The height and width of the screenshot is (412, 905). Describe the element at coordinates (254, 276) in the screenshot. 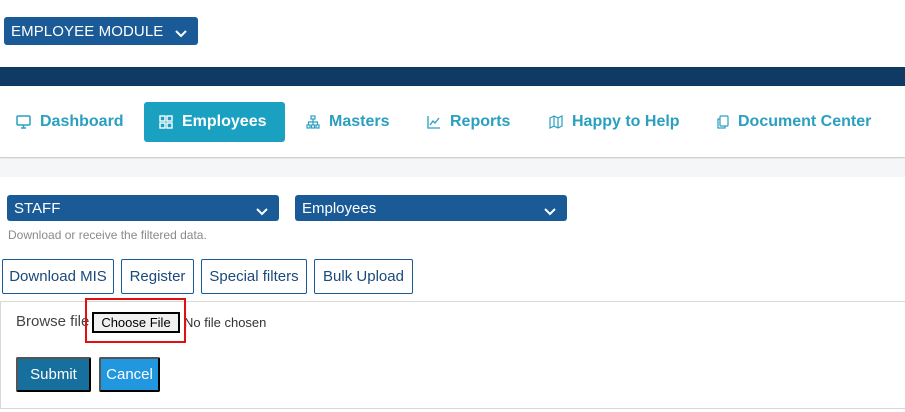

I see `special-filters-button: Special filters` at that location.